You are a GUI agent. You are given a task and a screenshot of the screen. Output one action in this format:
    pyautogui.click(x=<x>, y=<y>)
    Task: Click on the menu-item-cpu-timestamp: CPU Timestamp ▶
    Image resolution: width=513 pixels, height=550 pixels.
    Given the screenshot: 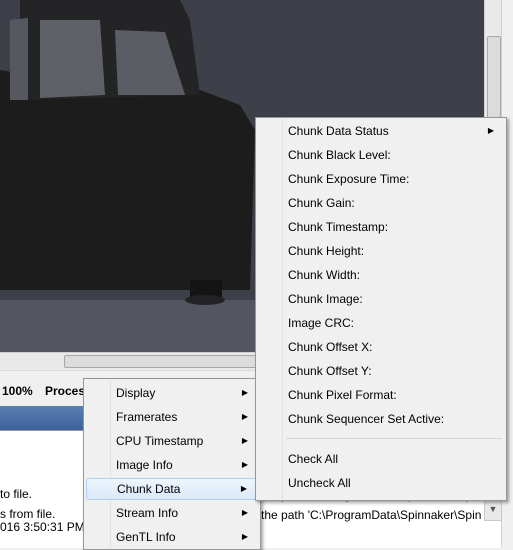 What is the action you would take?
    pyautogui.click(x=172, y=441)
    